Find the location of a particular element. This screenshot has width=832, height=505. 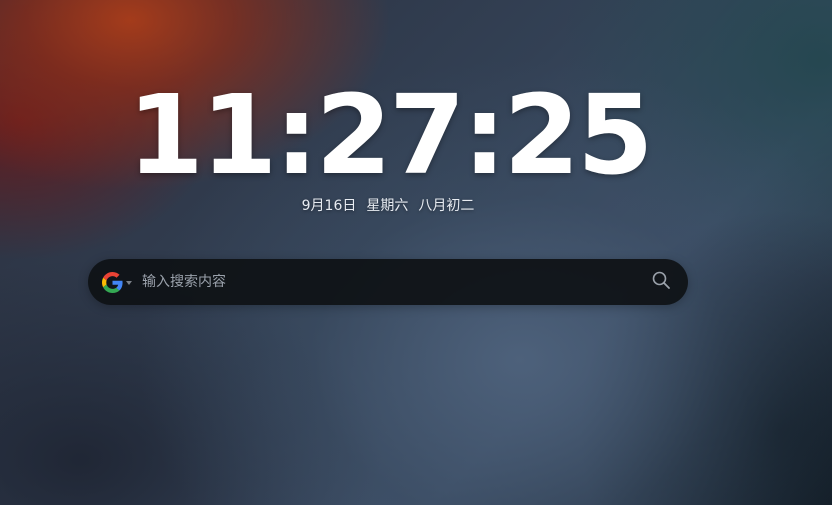

search-engine-selector is located at coordinates (117, 282).